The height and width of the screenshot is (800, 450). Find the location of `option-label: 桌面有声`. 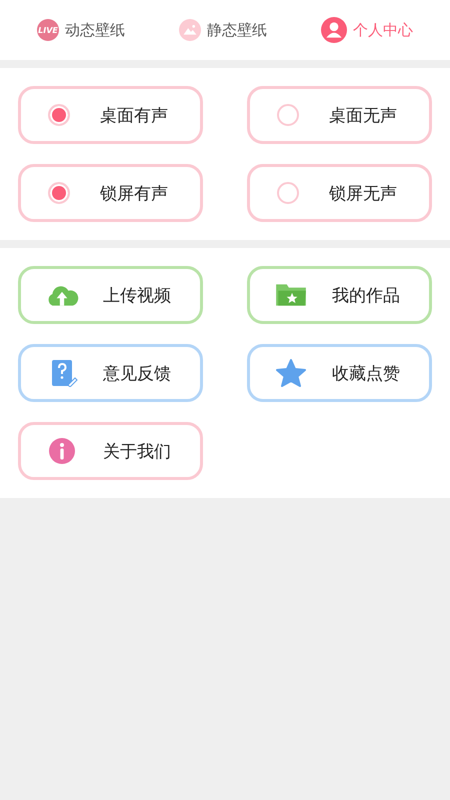

option-label: 桌面有声 is located at coordinates (134, 115).